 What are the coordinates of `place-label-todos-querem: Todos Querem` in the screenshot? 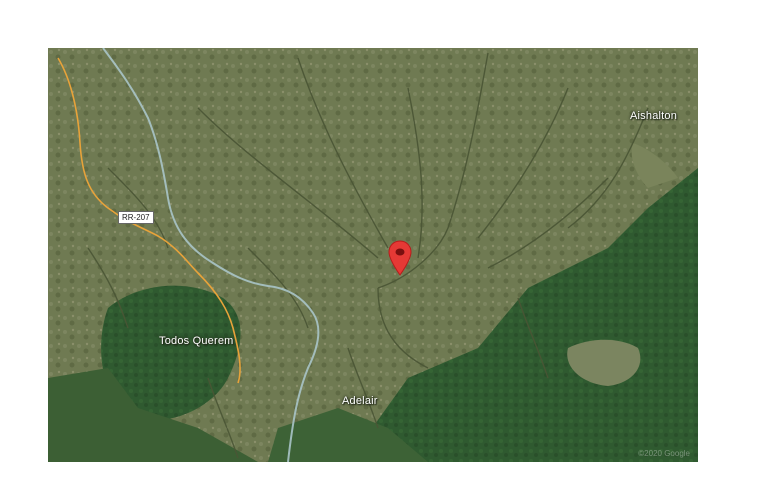 It's located at (196, 341).